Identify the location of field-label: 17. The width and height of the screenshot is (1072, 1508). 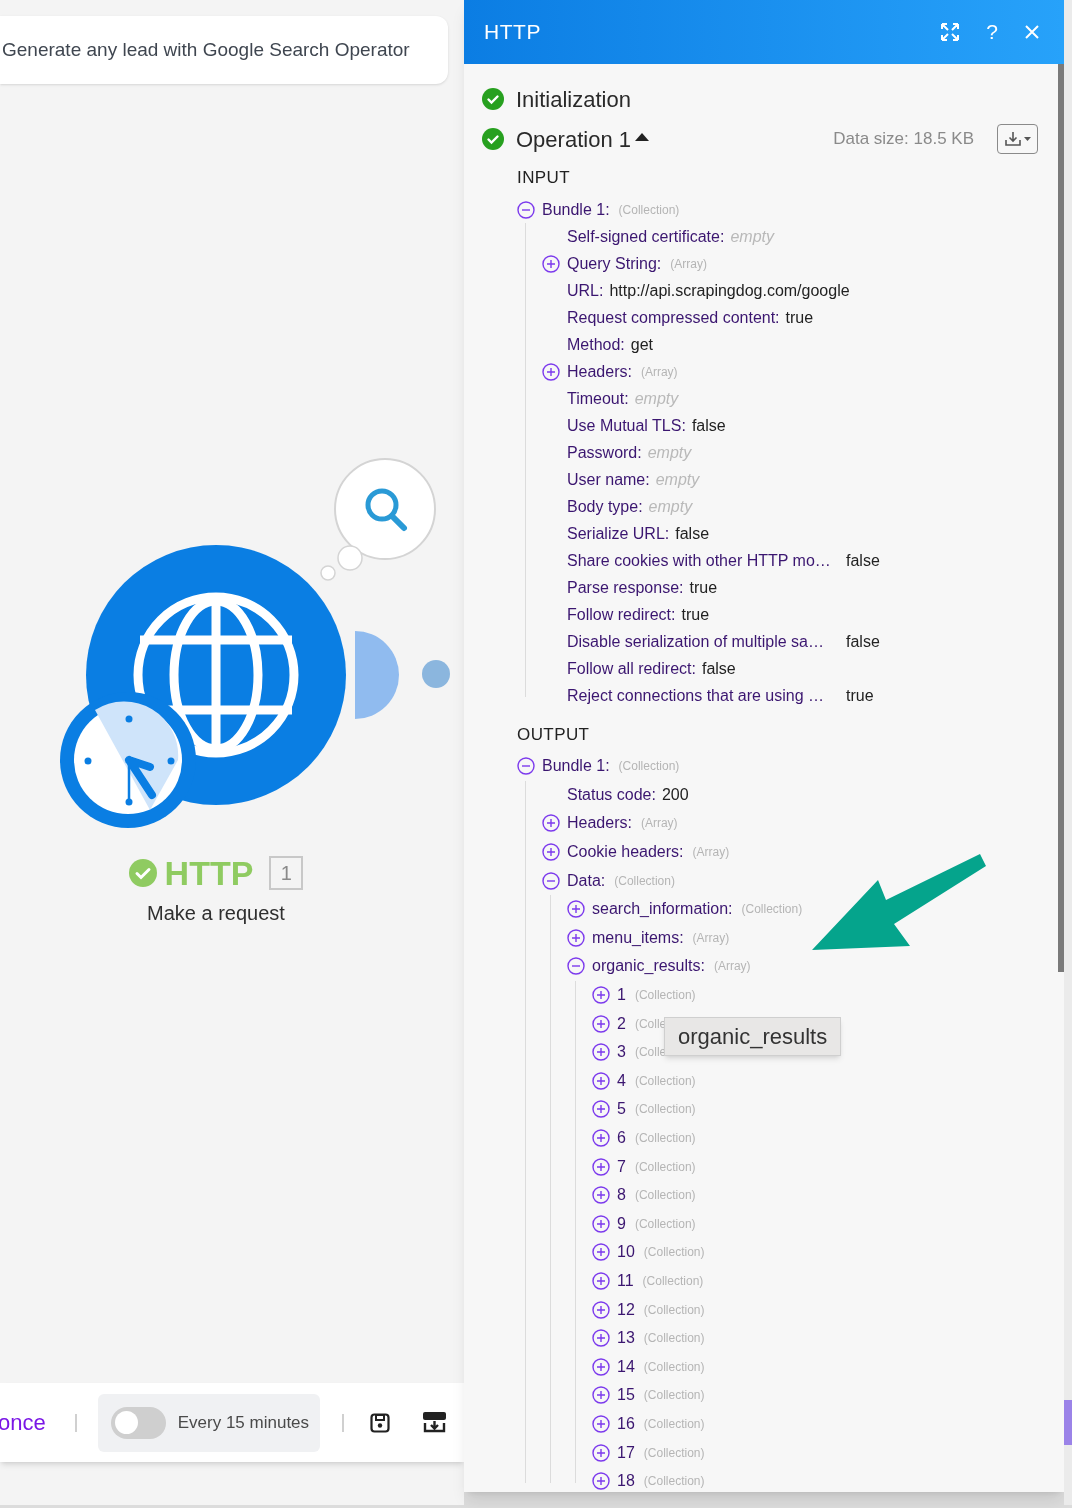
(626, 1452).